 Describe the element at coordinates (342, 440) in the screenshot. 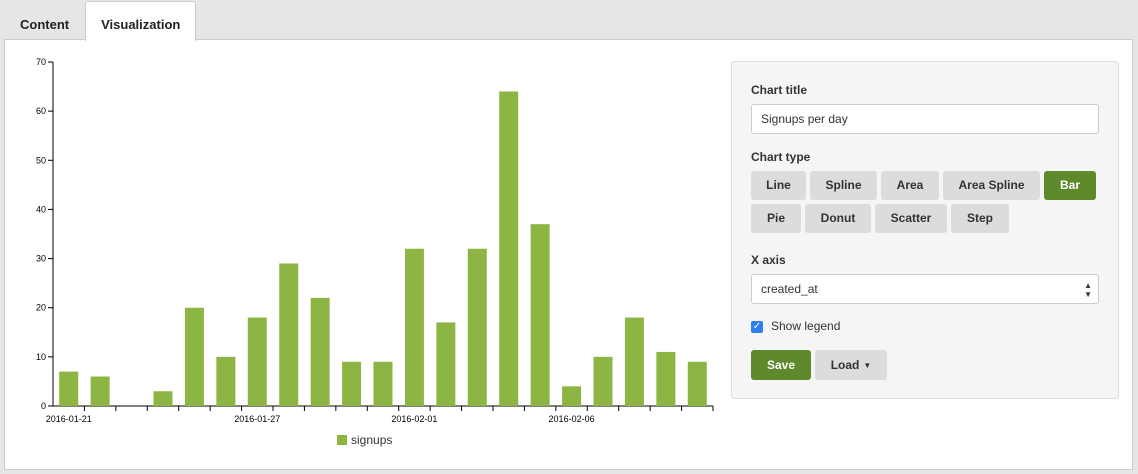

I see `legend-swatch` at that location.